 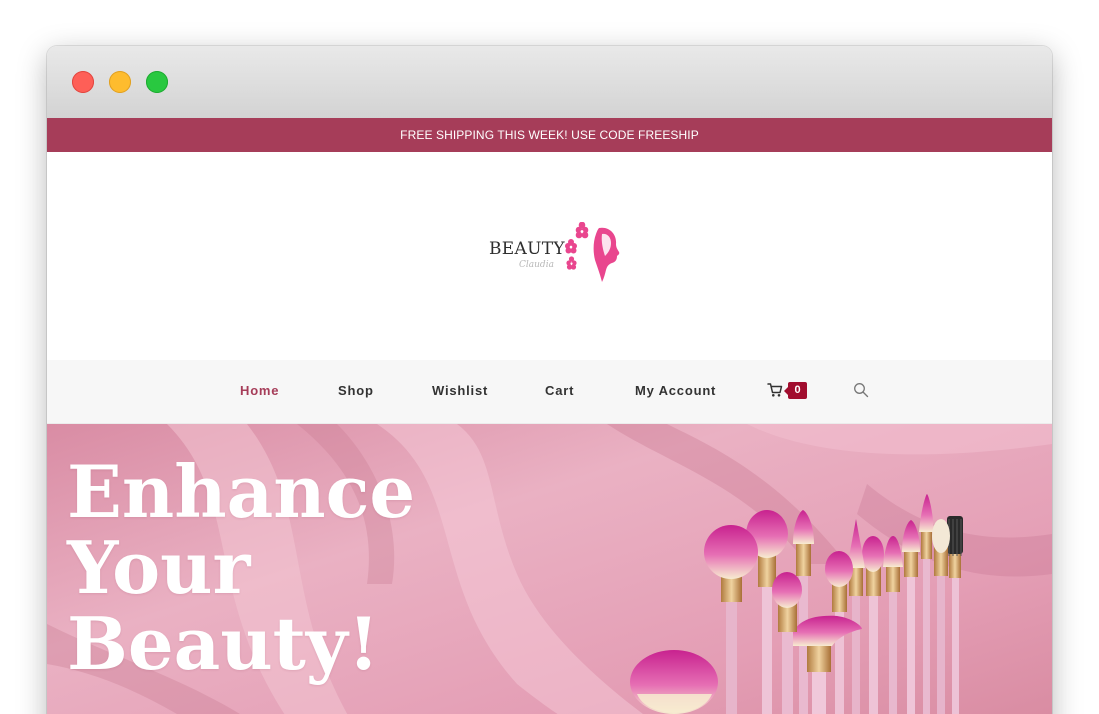 What do you see at coordinates (83, 82) in the screenshot?
I see `close-window-button` at bounding box center [83, 82].